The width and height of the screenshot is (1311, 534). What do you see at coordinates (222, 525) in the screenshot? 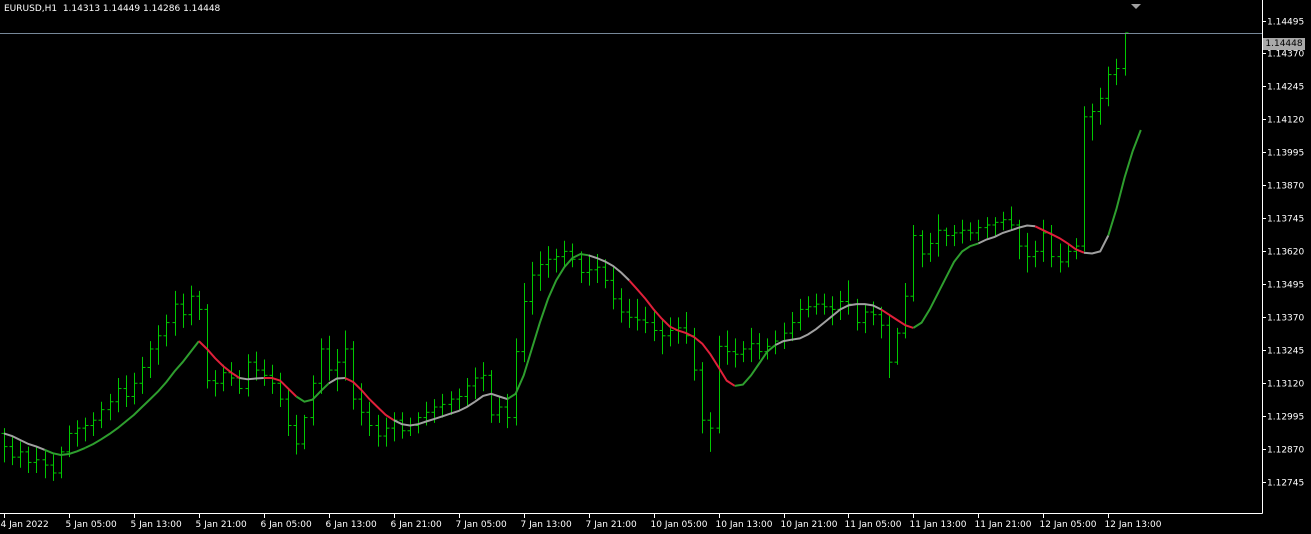
I see `x-tick-label: 5 Jan 21:00` at bounding box center [222, 525].